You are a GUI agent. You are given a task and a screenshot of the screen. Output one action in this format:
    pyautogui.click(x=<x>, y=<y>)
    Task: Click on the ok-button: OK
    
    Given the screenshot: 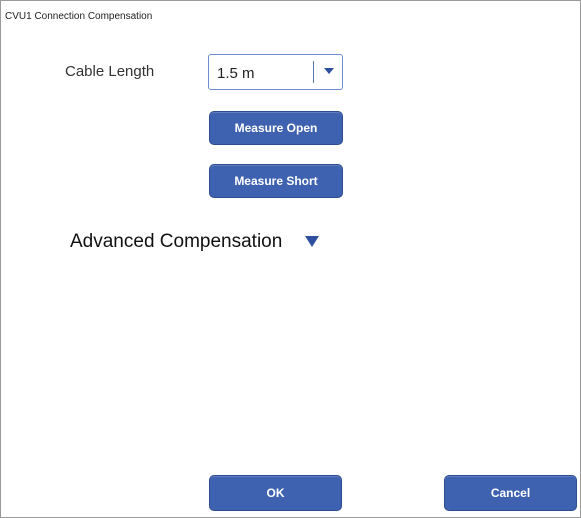 What is the action you would take?
    pyautogui.click(x=275, y=493)
    